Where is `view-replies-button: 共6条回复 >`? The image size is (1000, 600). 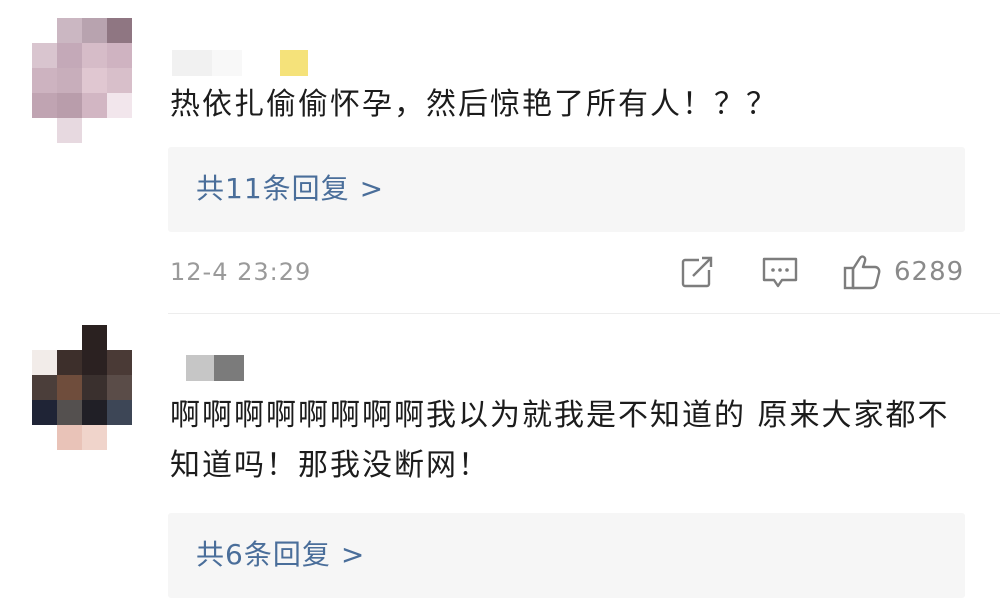 view-replies-button: 共6条回复 > is located at coordinates (566, 555).